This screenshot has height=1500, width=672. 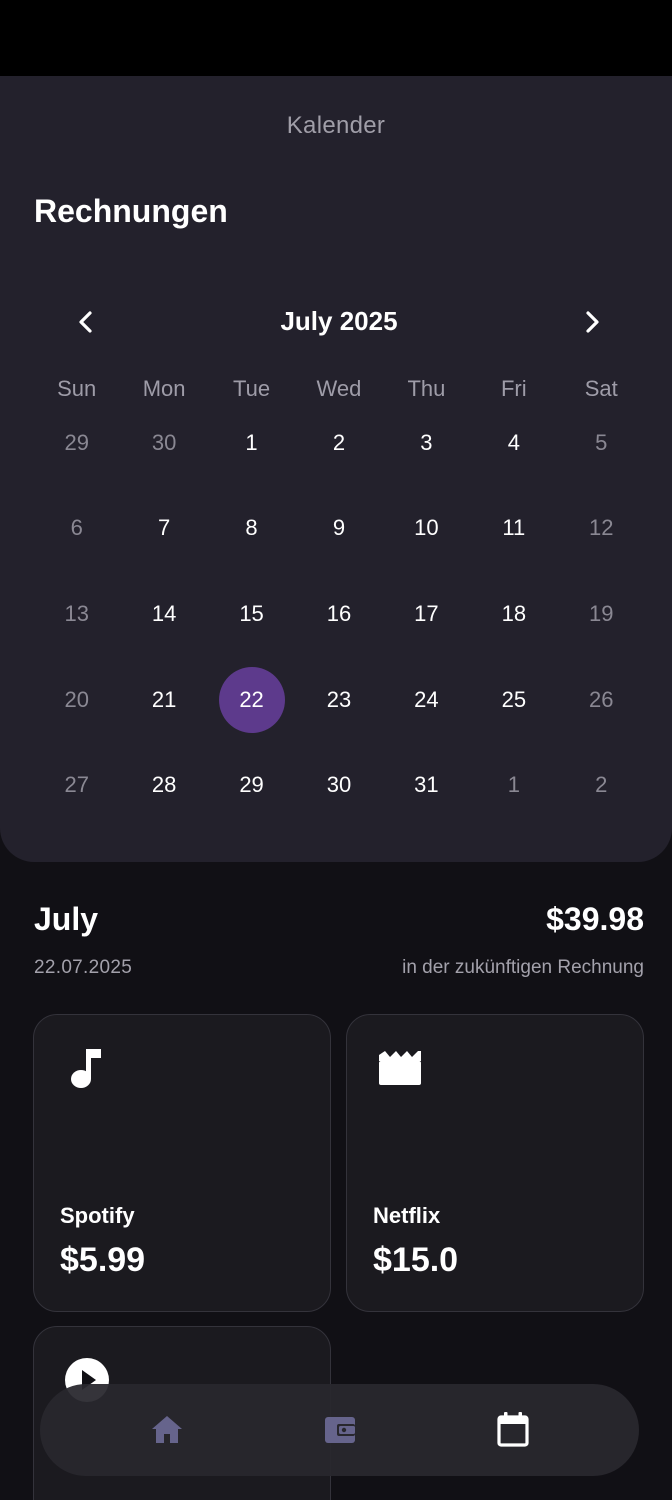 I want to click on calendar-day: 26, so click(x=601, y=700).